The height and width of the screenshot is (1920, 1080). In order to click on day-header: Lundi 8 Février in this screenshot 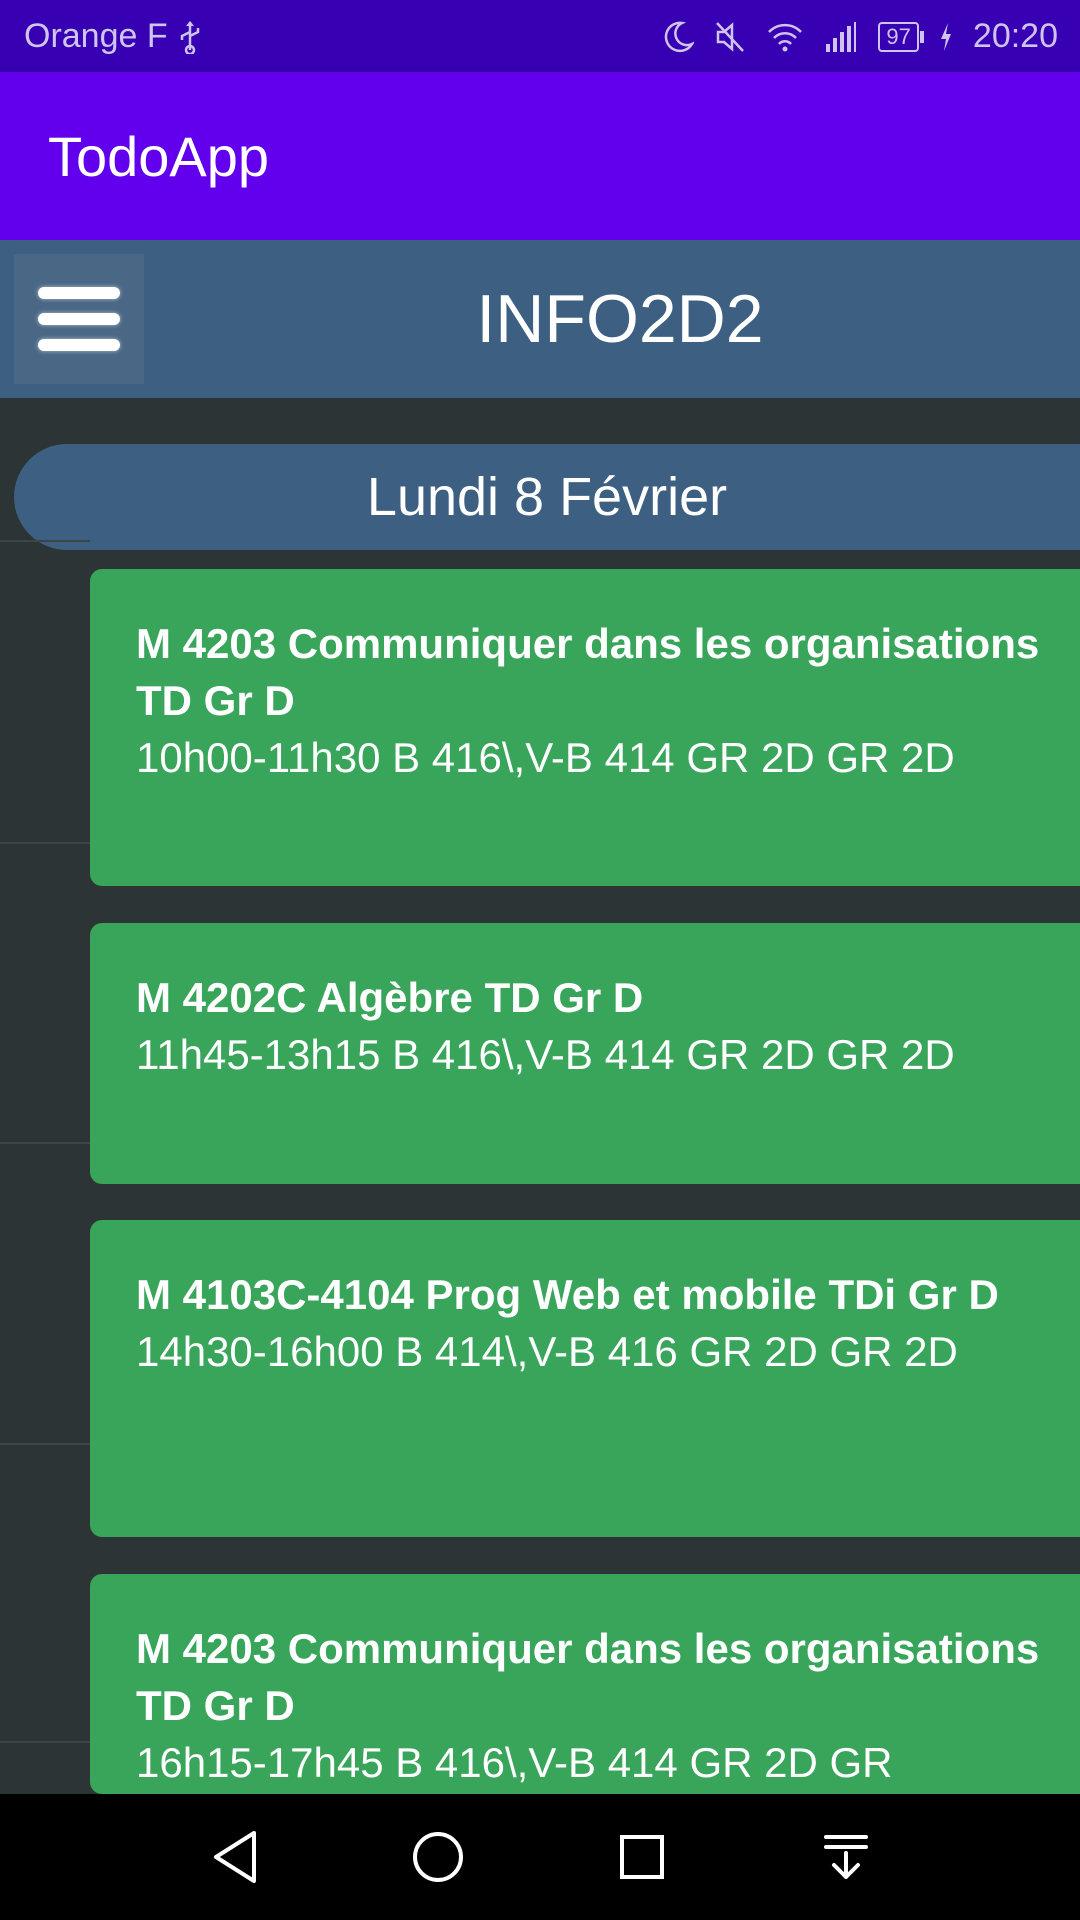, I will do `click(547, 497)`.